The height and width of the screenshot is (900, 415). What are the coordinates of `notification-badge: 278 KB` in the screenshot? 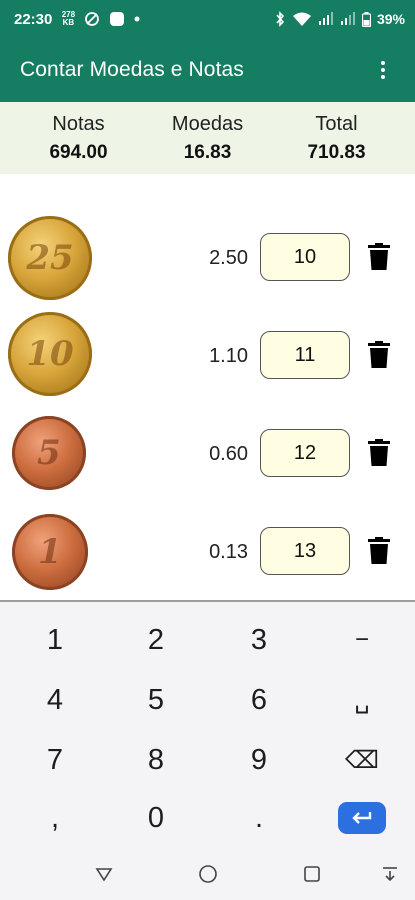 It's located at (68, 19).